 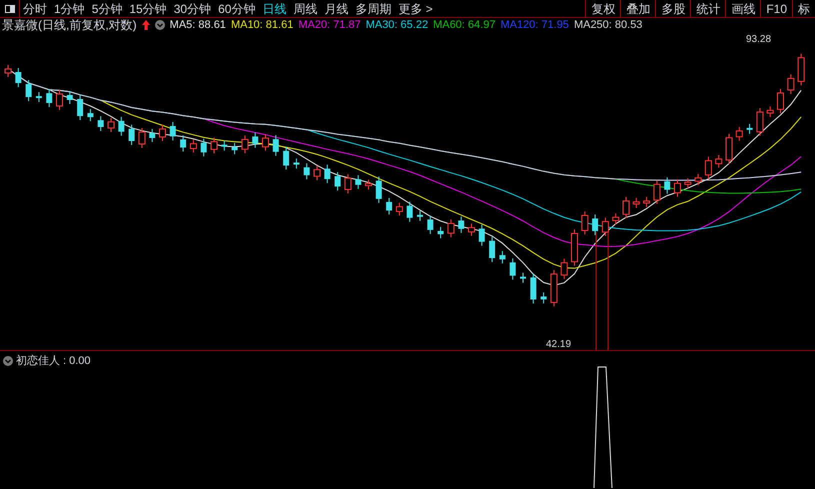 What do you see at coordinates (198, 25) in the screenshot?
I see `moving-average-value: MA5: 88.61` at bounding box center [198, 25].